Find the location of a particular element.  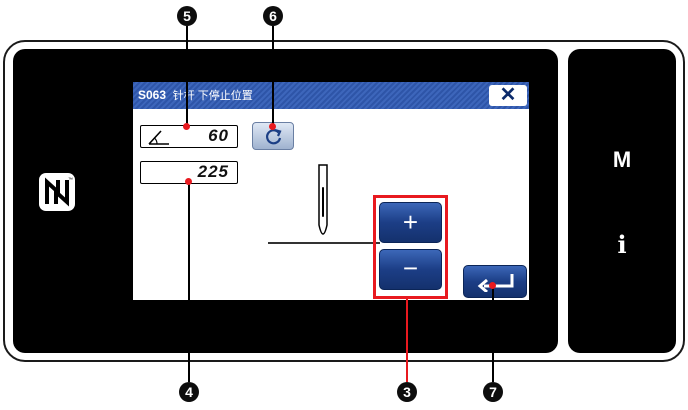

callout-3: 3 is located at coordinates (407, 392).